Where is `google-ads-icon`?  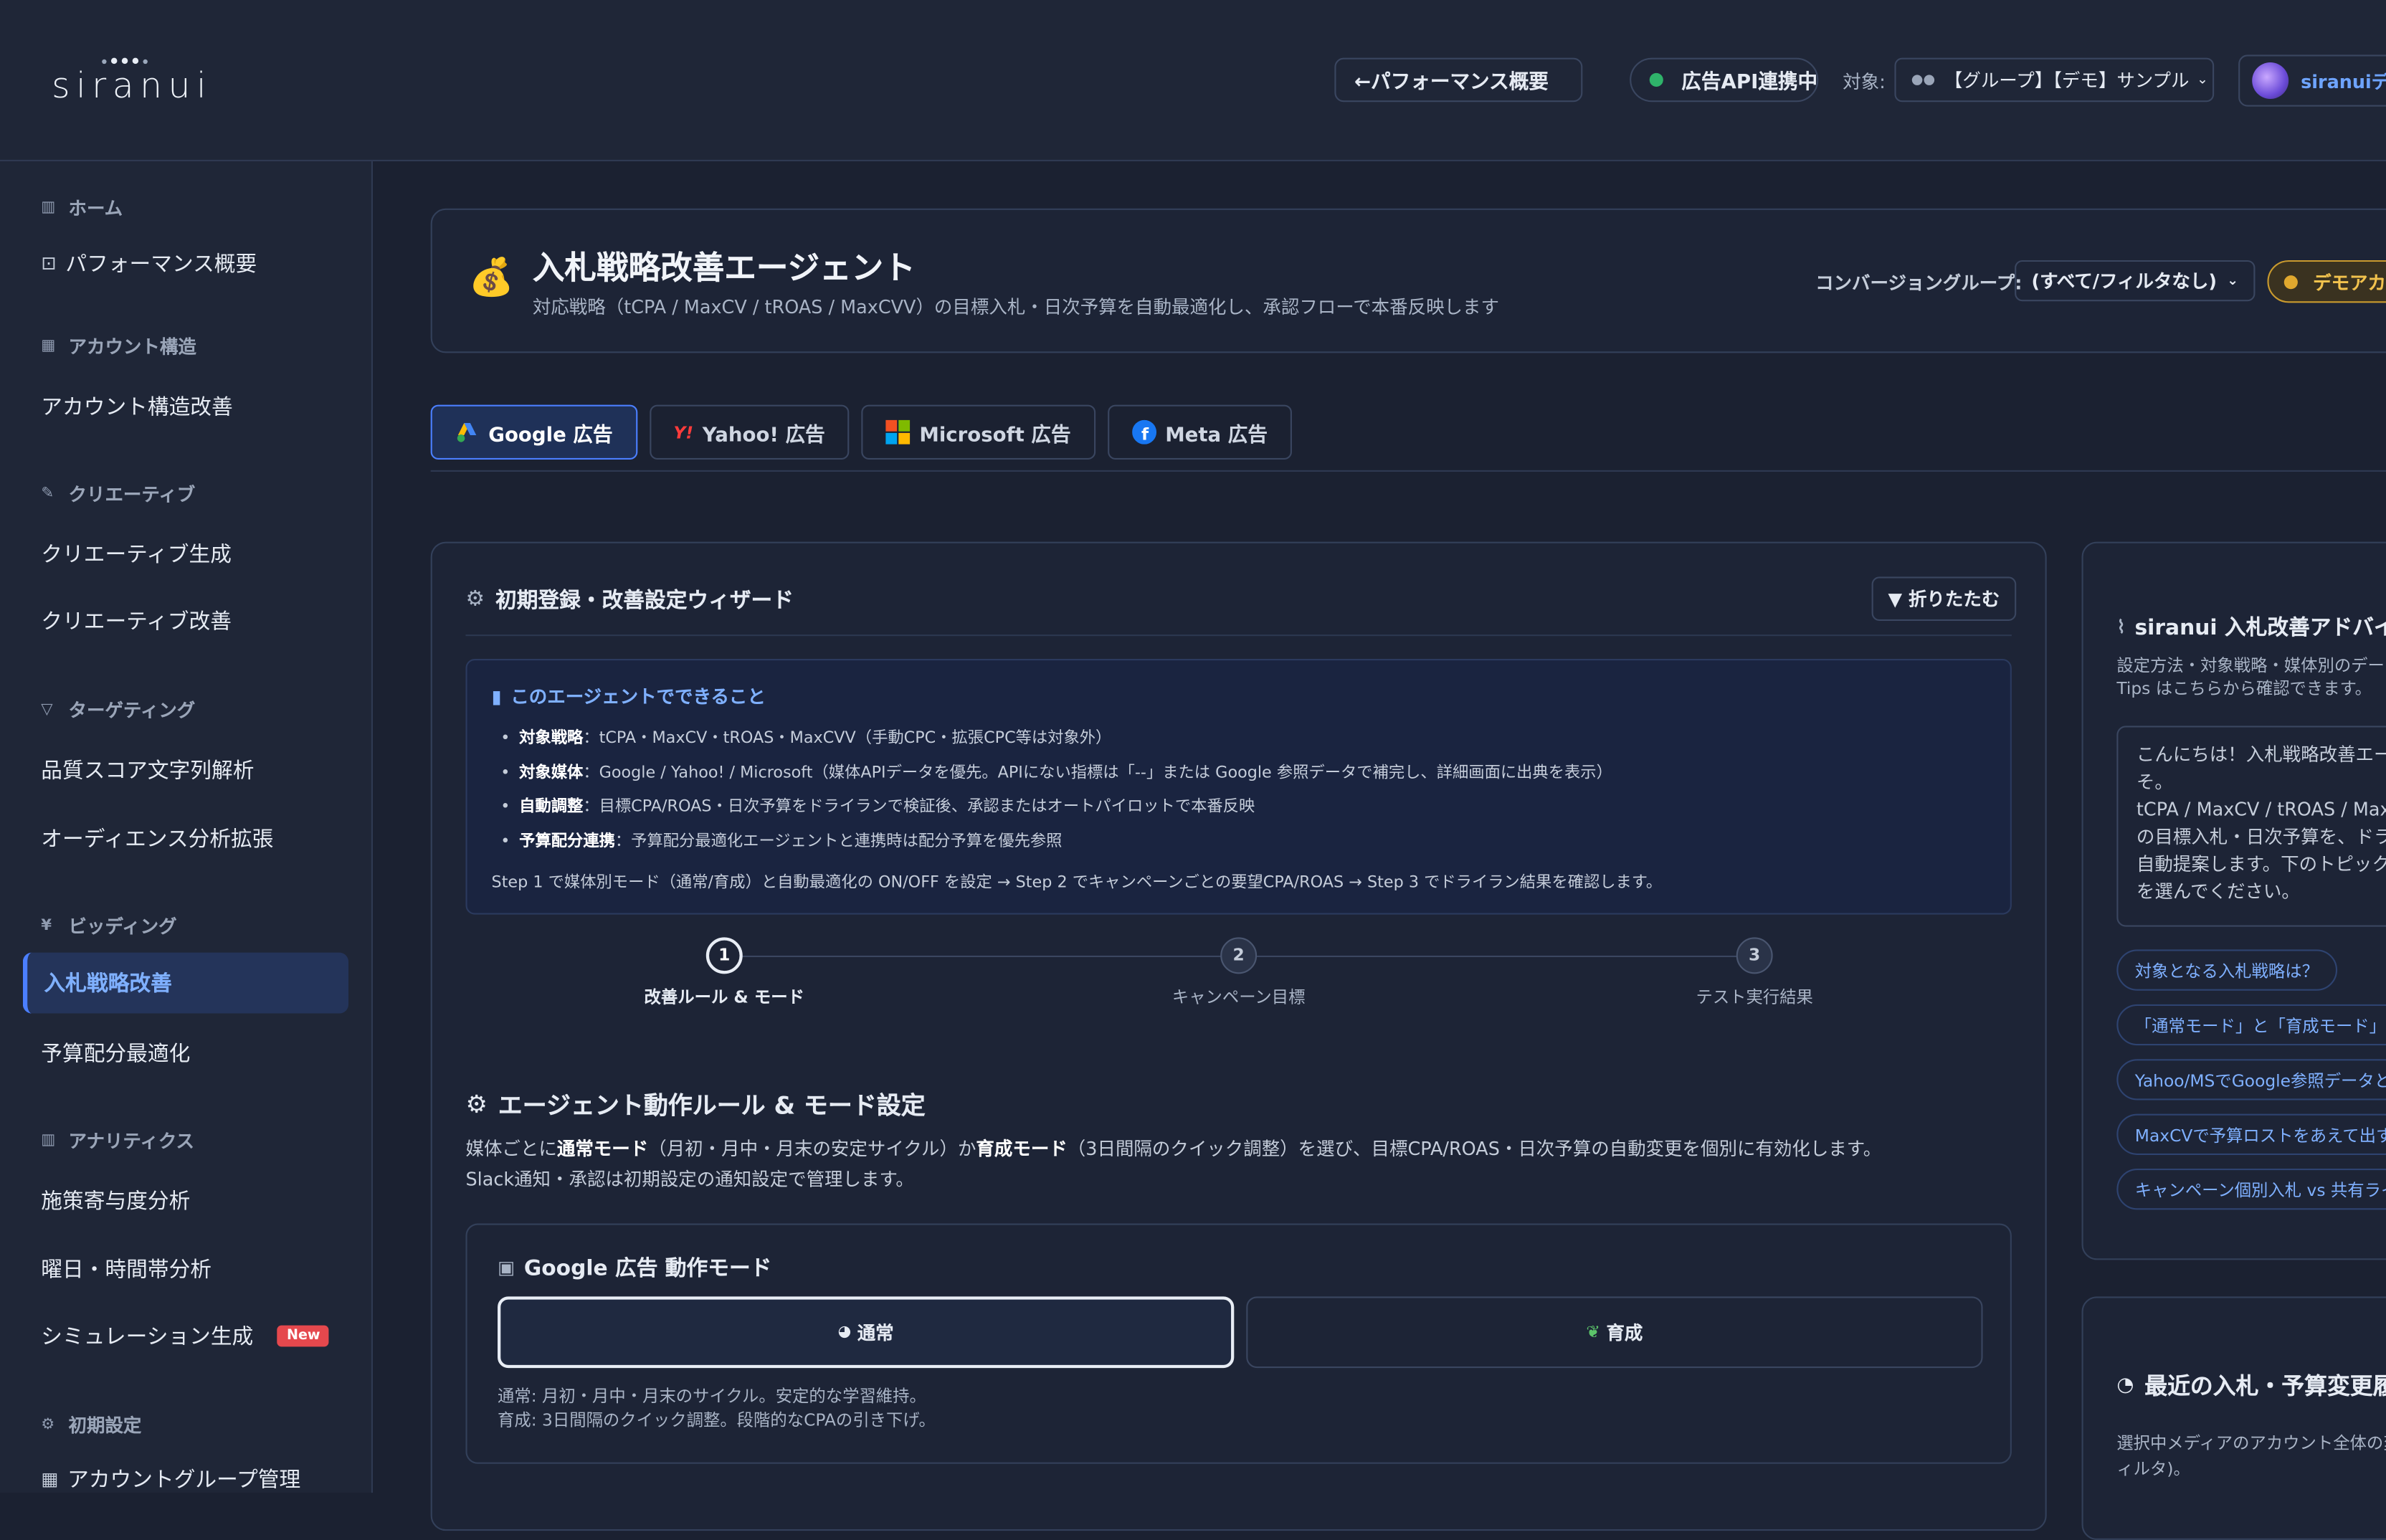 google-ads-icon is located at coordinates (467, 432).